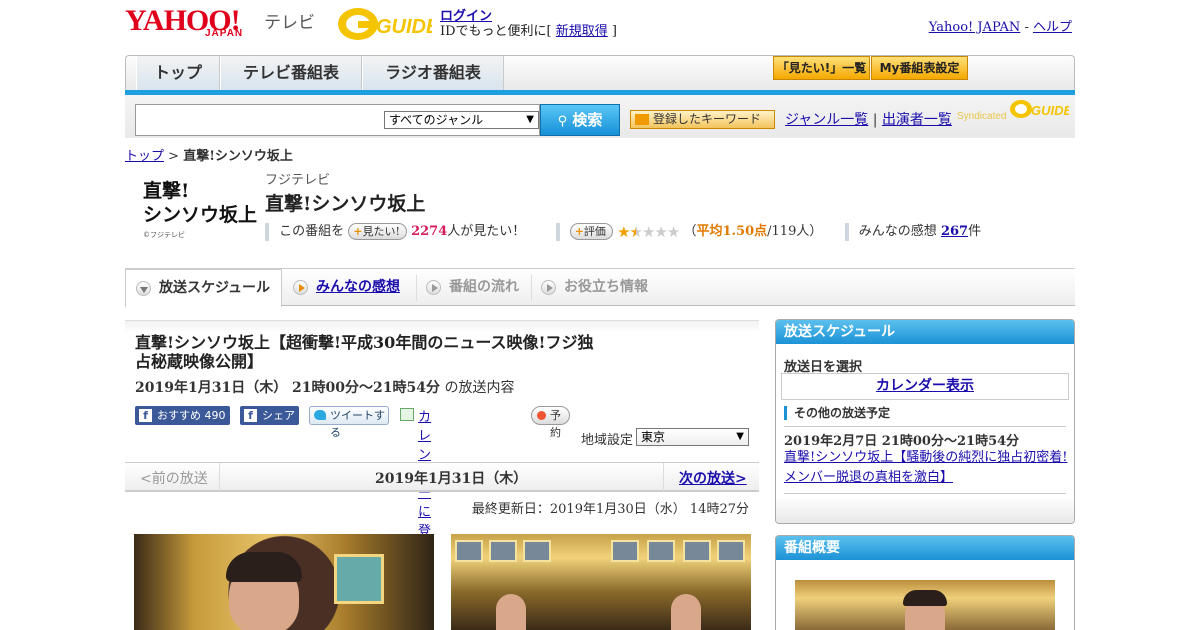 This screenshot has width=1200, height=630. What do you see at coordinates (612, 31) in the screenshot?
I see `login-sub-suffix: ]` at bounding box center [612, 31].